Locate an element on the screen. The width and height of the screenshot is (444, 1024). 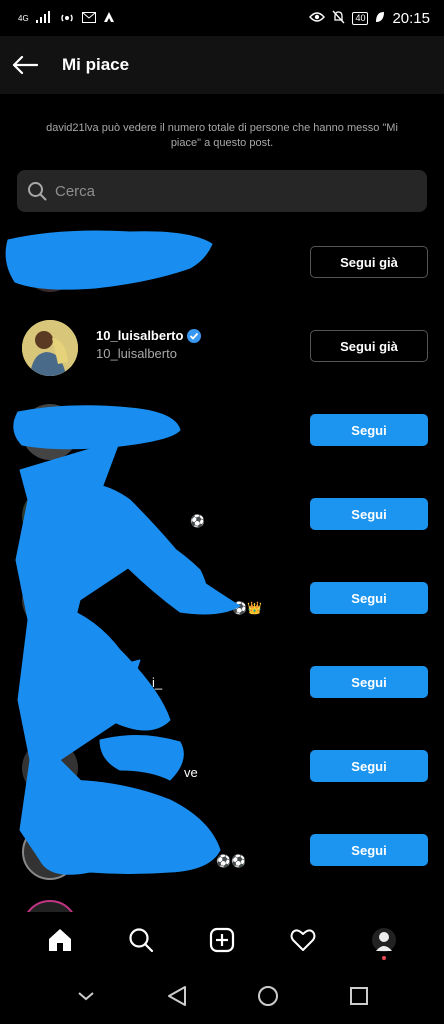
list-item: ⚽⚽ Segui is located at coordinates (222, 860).